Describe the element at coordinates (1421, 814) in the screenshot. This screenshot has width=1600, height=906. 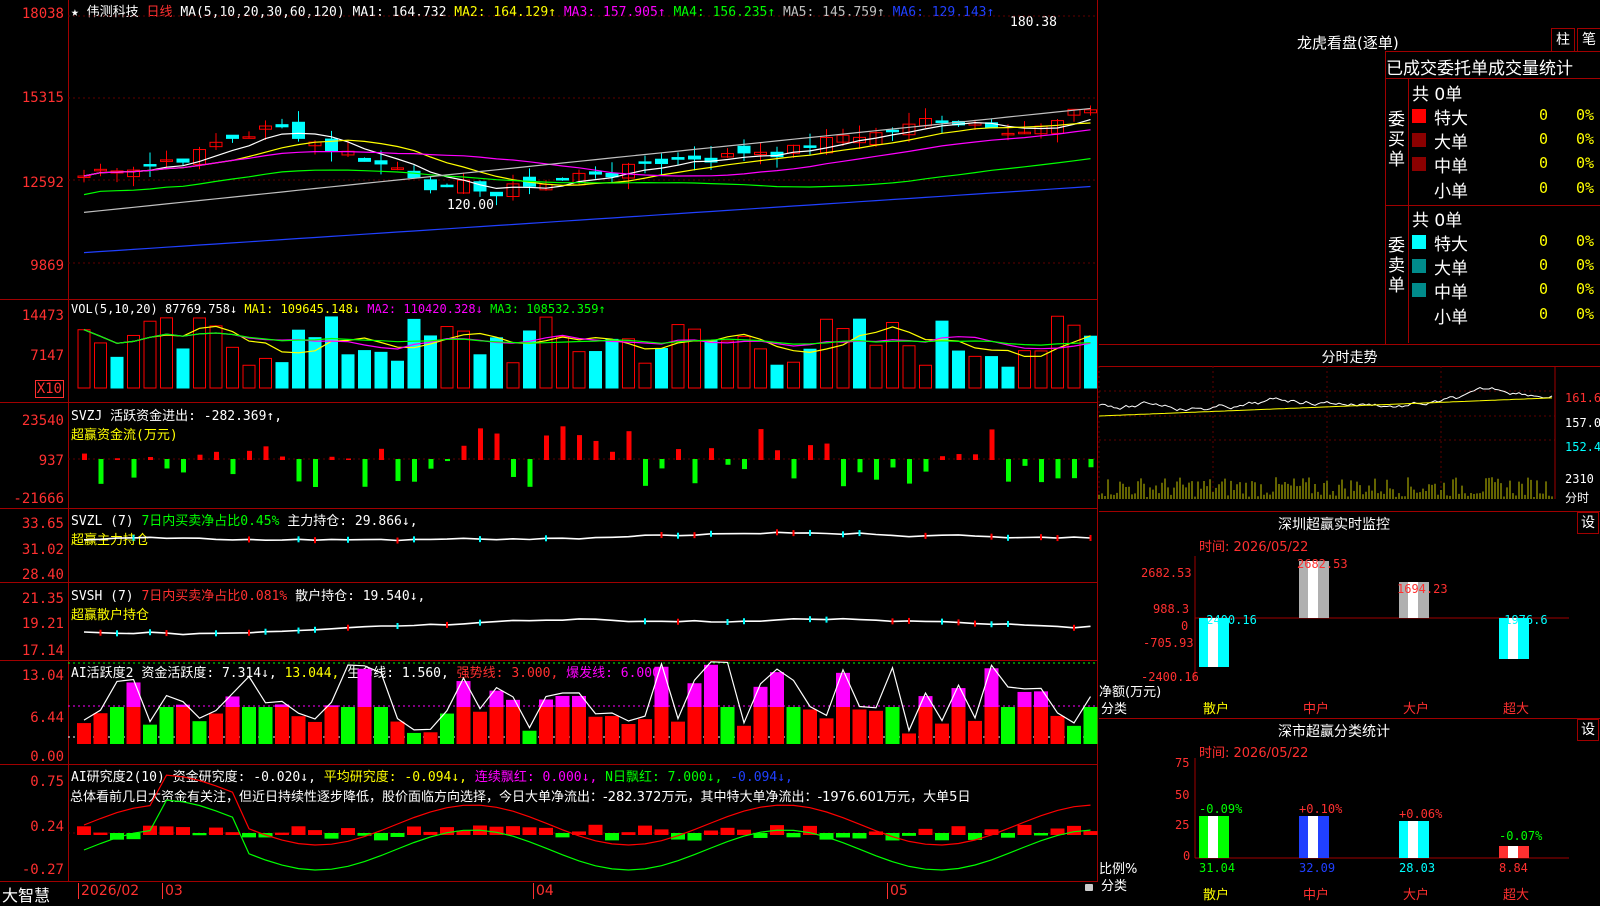
I see `class-change: +0.06%` at that location.